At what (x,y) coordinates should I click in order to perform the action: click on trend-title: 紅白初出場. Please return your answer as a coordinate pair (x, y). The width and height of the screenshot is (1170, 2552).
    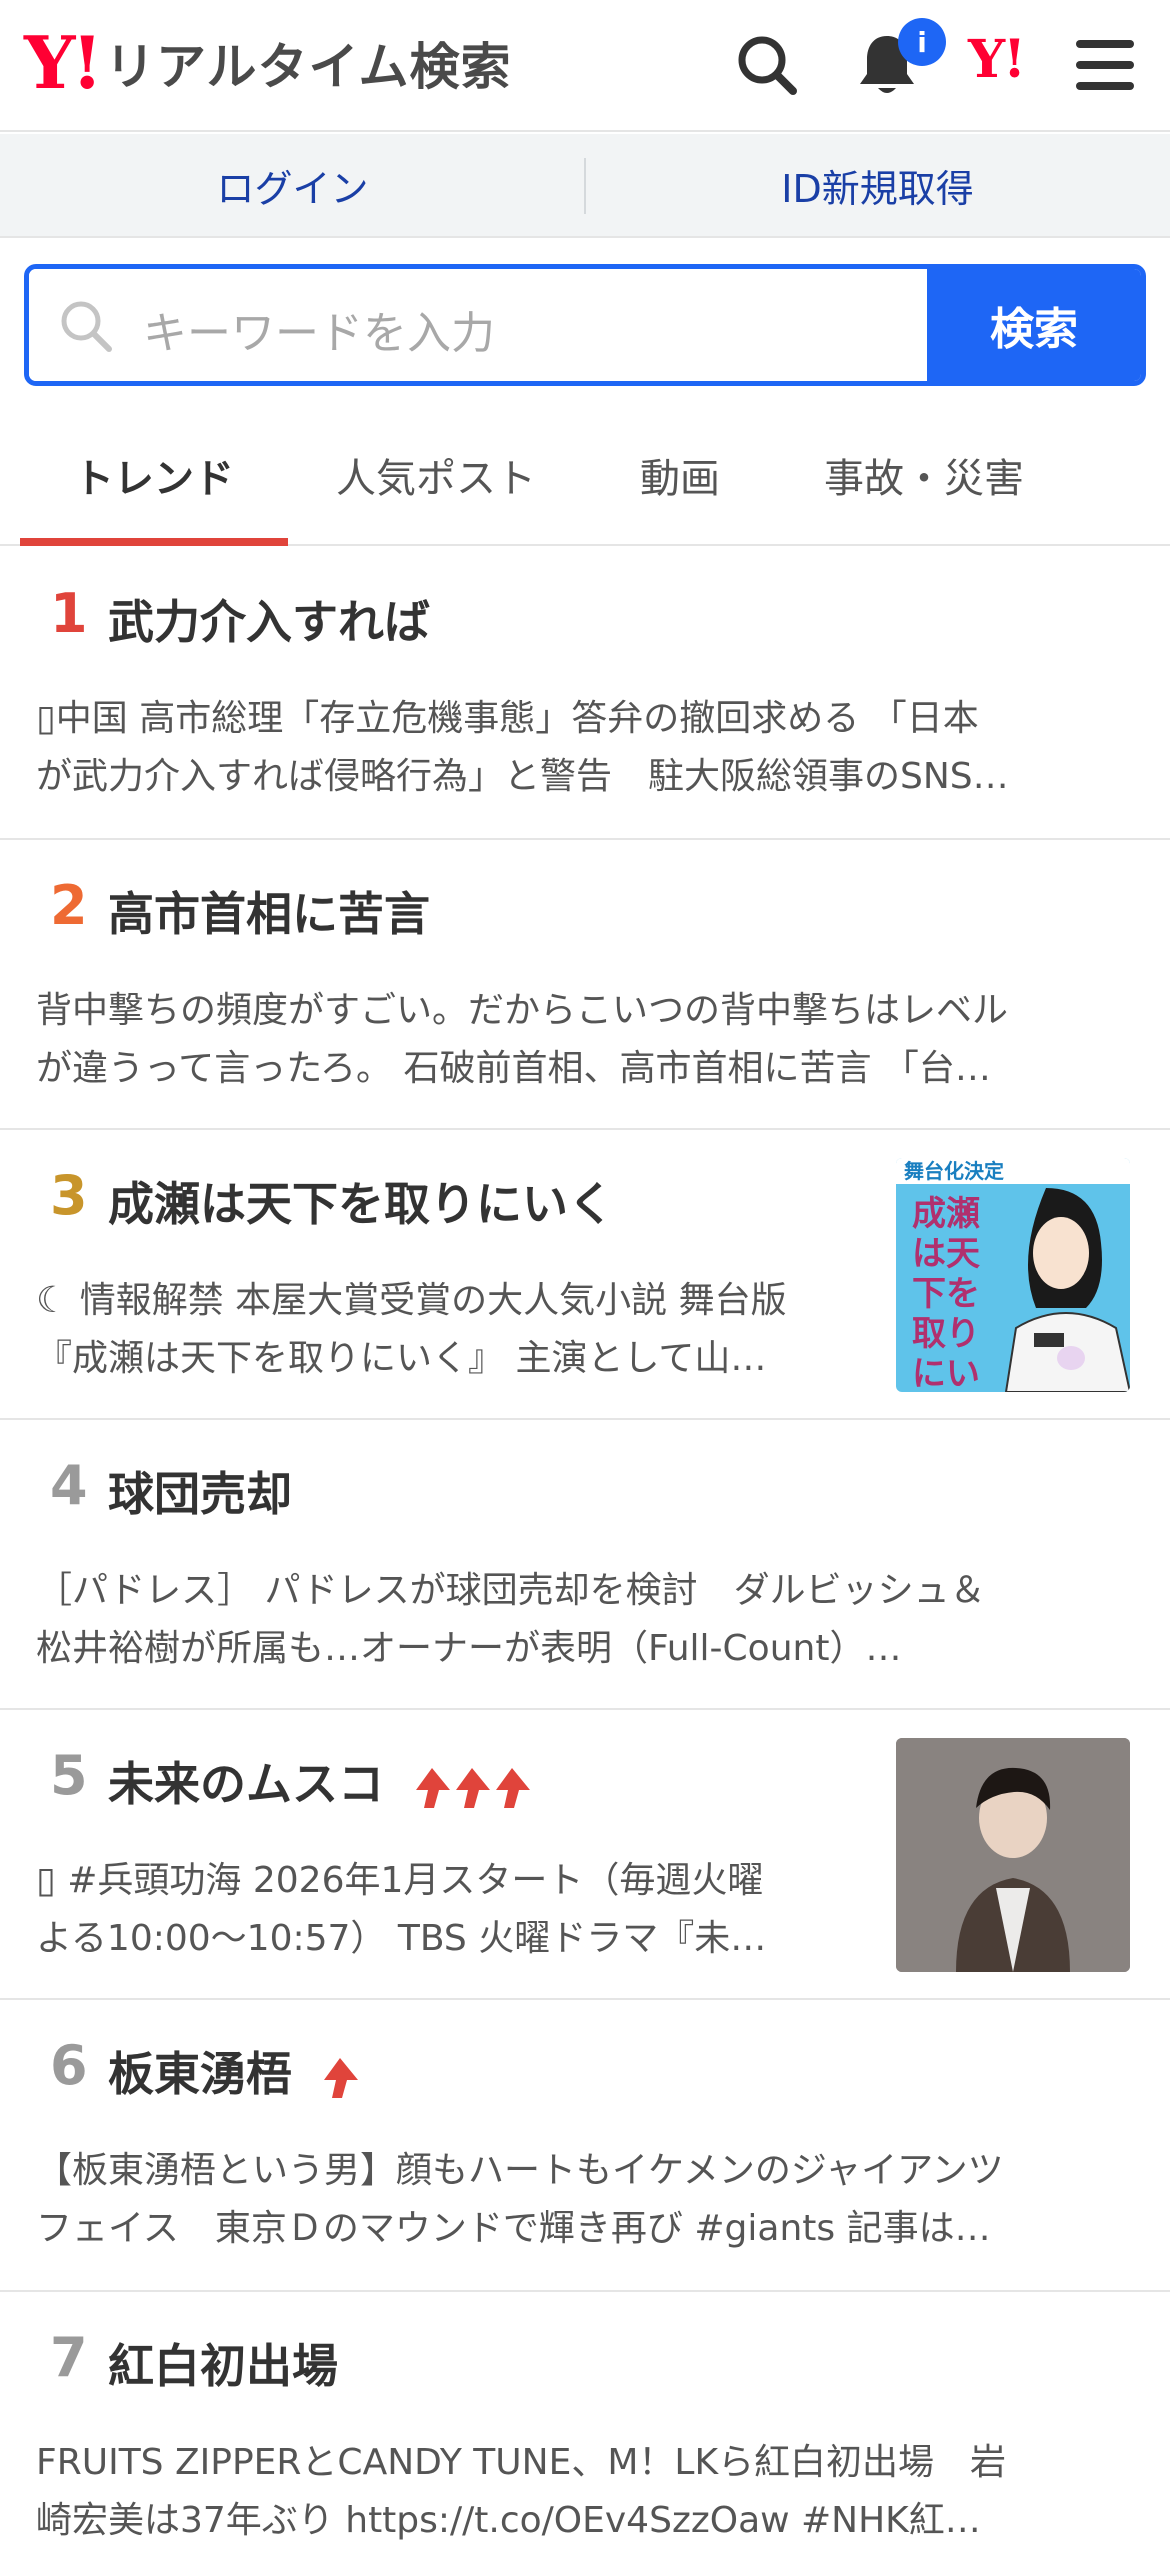
    Looking at the image, I should click on (223, 2363).